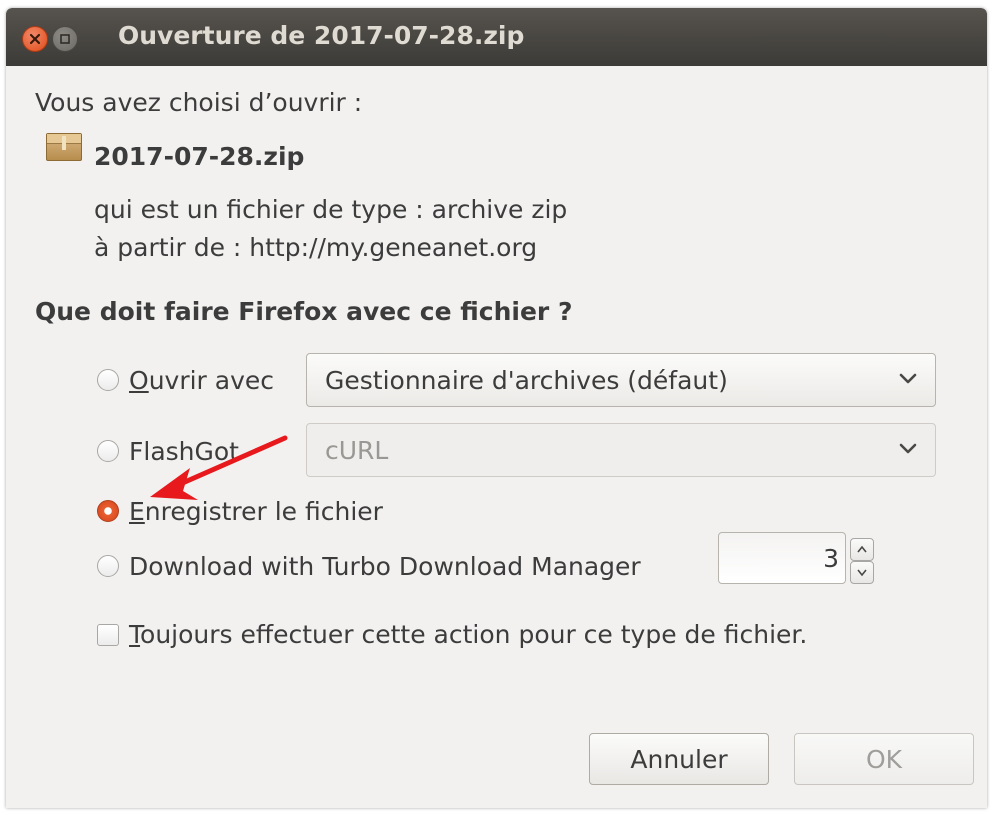  What do you see at coordinates (321, 35) in the screenshot?
I see `window-title: Ouverture de 2017-07-28.zip` at bounding box center [321, 35].